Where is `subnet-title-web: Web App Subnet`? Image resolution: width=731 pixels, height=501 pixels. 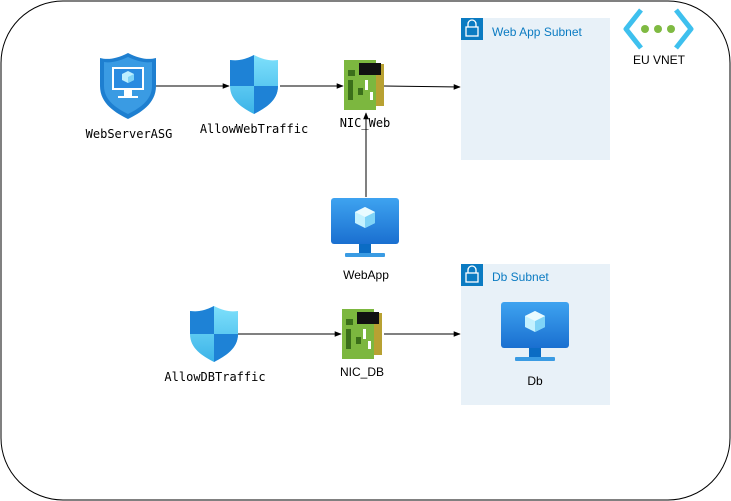
subnet-title-web: Web App Subnet is located at coordinates (537, 32).